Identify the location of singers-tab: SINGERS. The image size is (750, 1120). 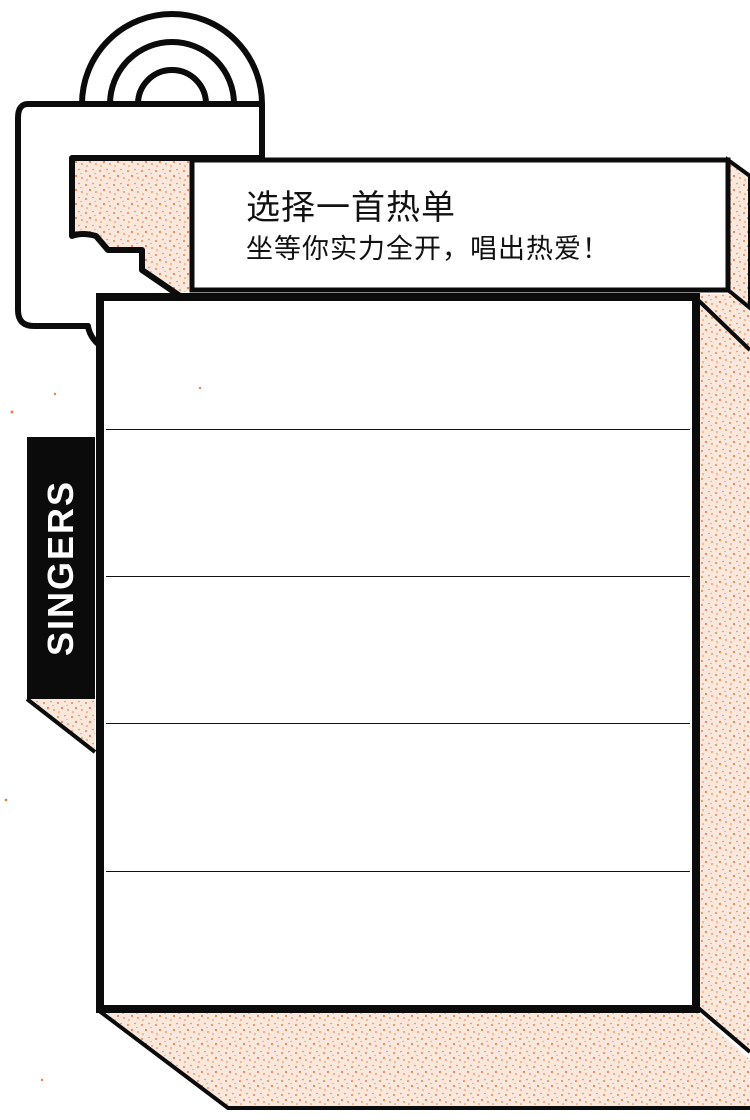
(61, 568).